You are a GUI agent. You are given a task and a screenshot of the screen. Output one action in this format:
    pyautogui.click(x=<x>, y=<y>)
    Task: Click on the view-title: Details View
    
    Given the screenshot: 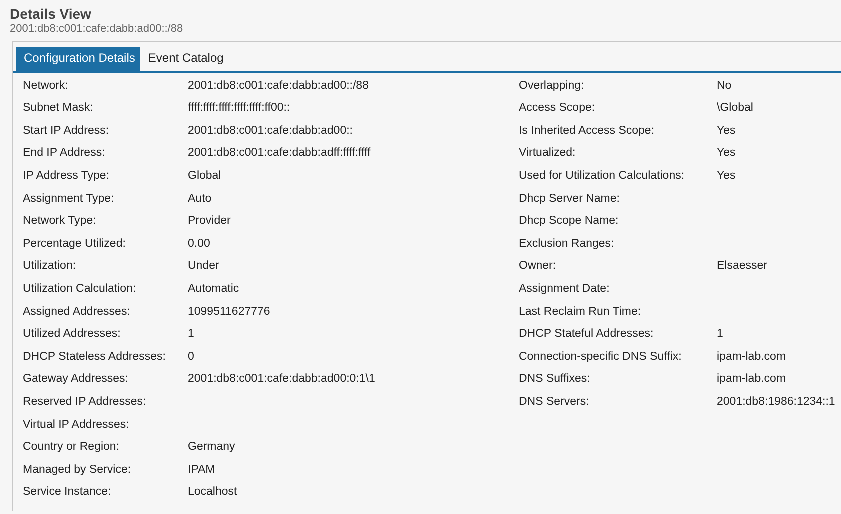 What is the action you would take?
    pyautogui.click(x=51, y=14)
    